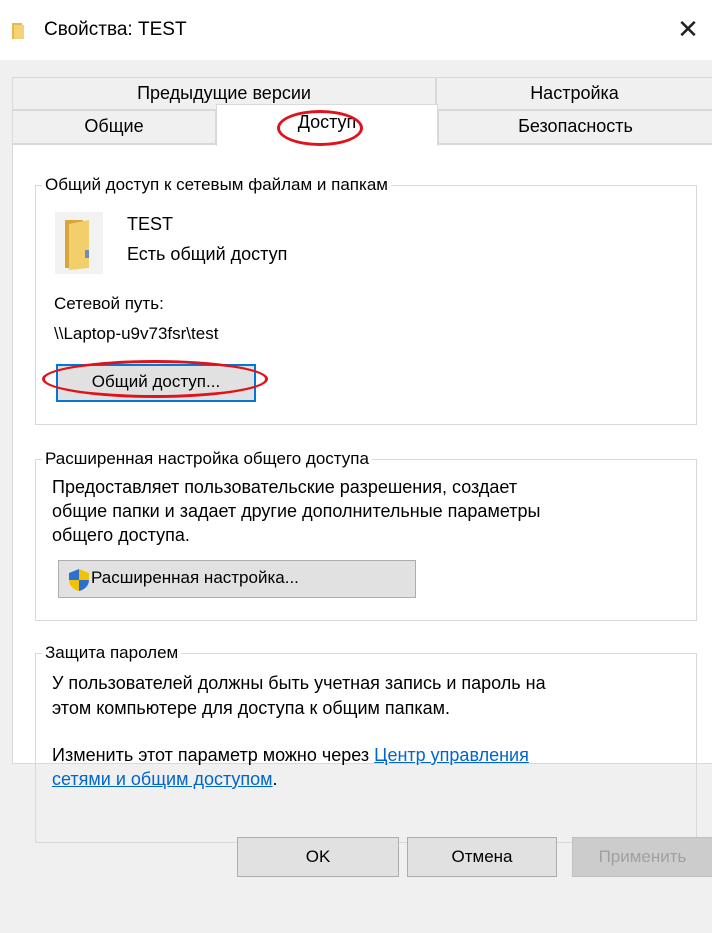 This screenshot has height=933, width=712. I want to click on sharing-status: Есть общий доступ, so click(207, 254).